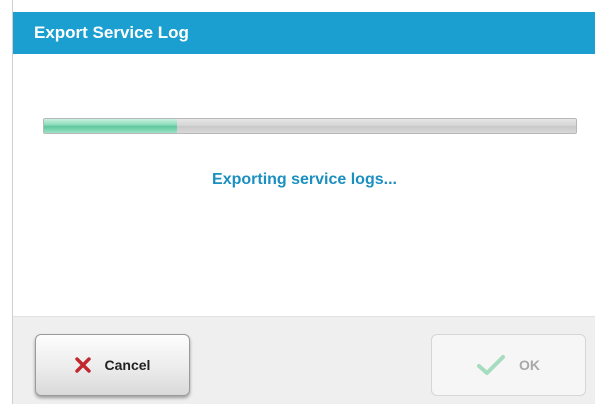  Describe the element at coordinates (111, 32) in the screenshot. I see `dialog-title: Export Service Log` at that location.